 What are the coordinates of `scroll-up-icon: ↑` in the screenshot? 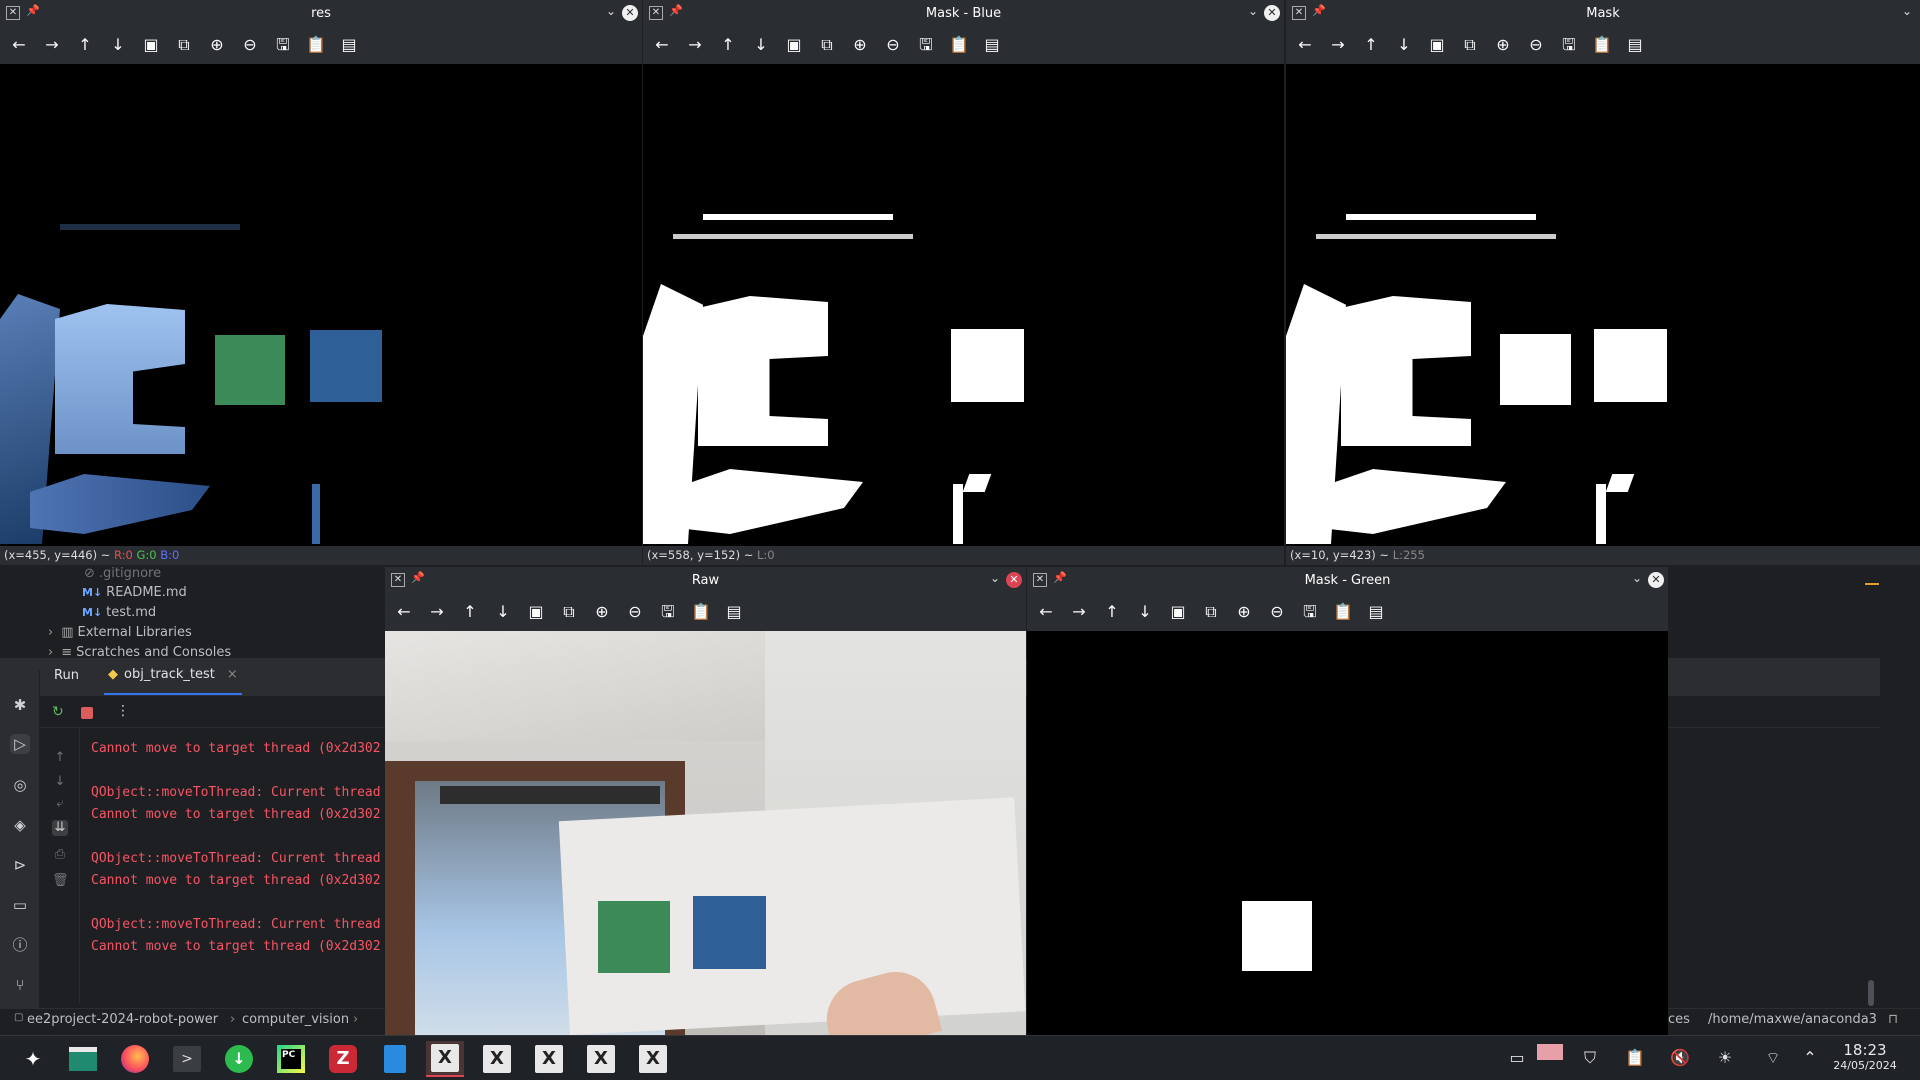 It's located at (60, 758).